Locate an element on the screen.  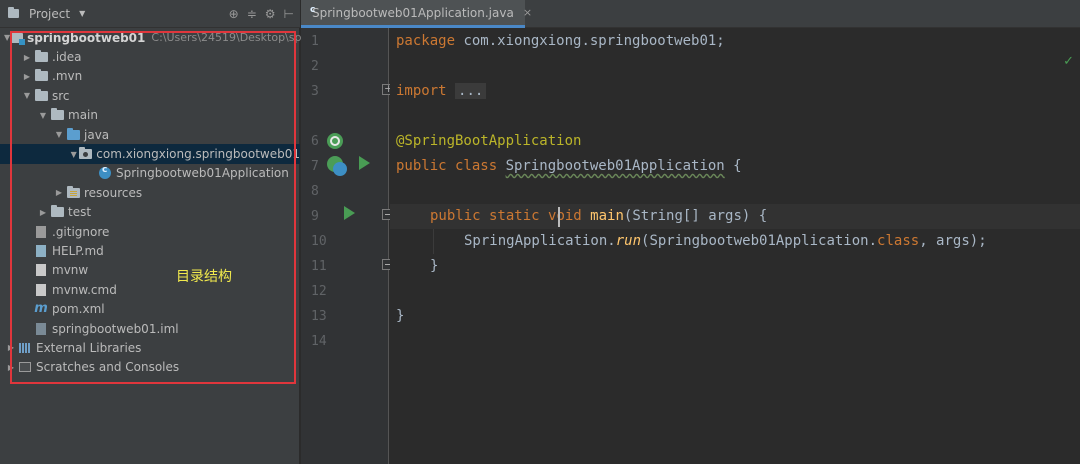
maven-icon: m is located at coordinates (41, 309).